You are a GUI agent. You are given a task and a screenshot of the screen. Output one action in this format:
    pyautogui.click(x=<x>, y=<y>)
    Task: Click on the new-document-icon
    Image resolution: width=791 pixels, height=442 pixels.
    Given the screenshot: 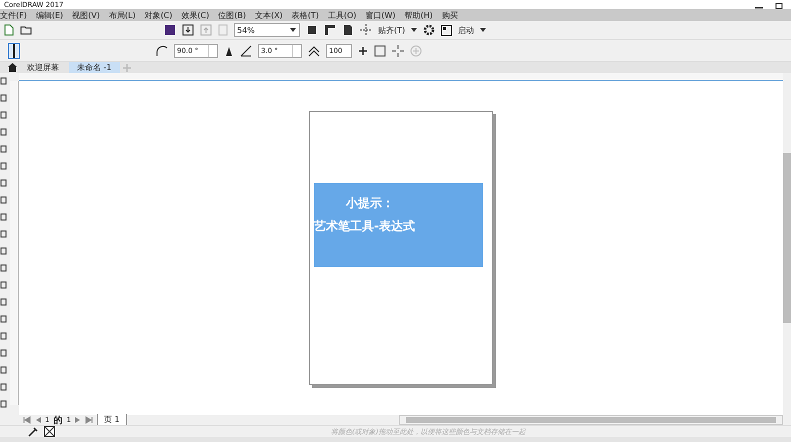 What is the action you would take?
    pyautogui.click(x=9, y=30)
    